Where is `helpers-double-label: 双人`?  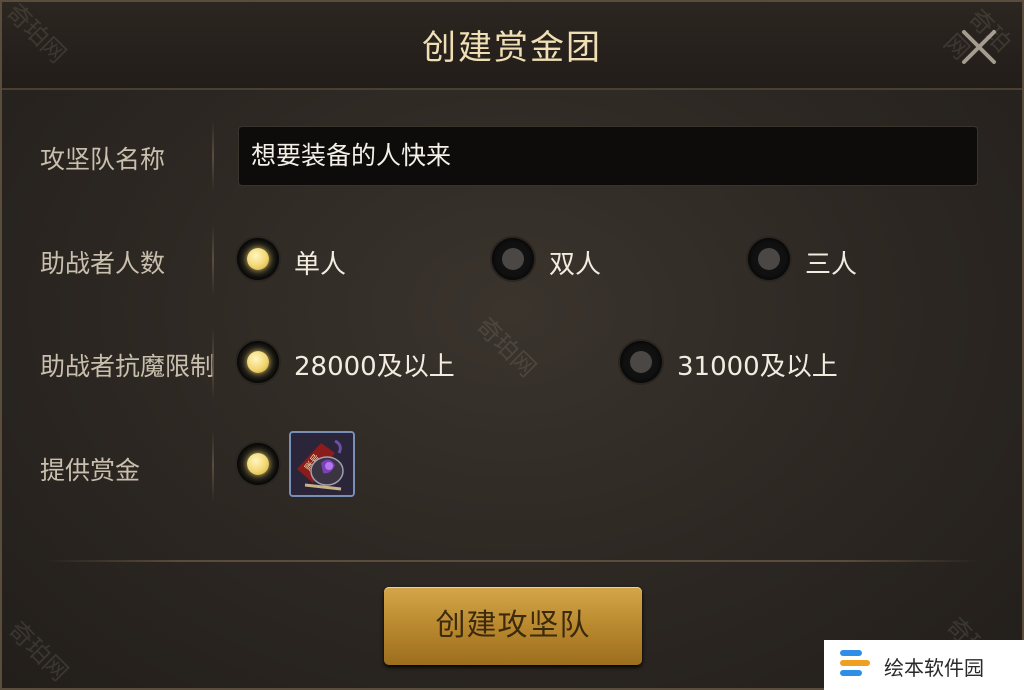 helpers-double-label: 双人 is located at coordinates (575, 262).